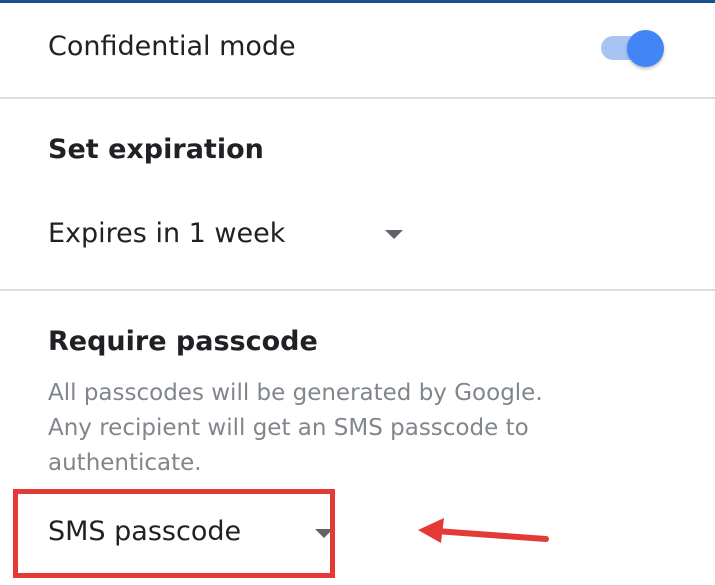 The height and width of the screenshot is (585, 715). I want to click on expiration-selected-value: Expires in 1 week, so click(167, 233).